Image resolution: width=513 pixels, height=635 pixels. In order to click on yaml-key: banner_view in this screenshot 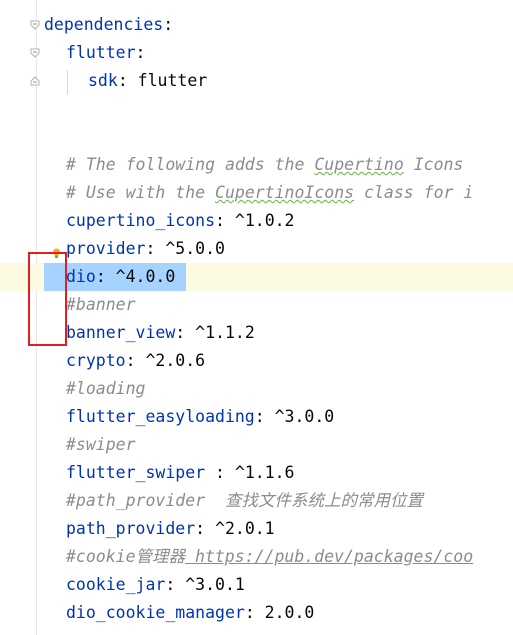, I will do `click(121, 332)`.